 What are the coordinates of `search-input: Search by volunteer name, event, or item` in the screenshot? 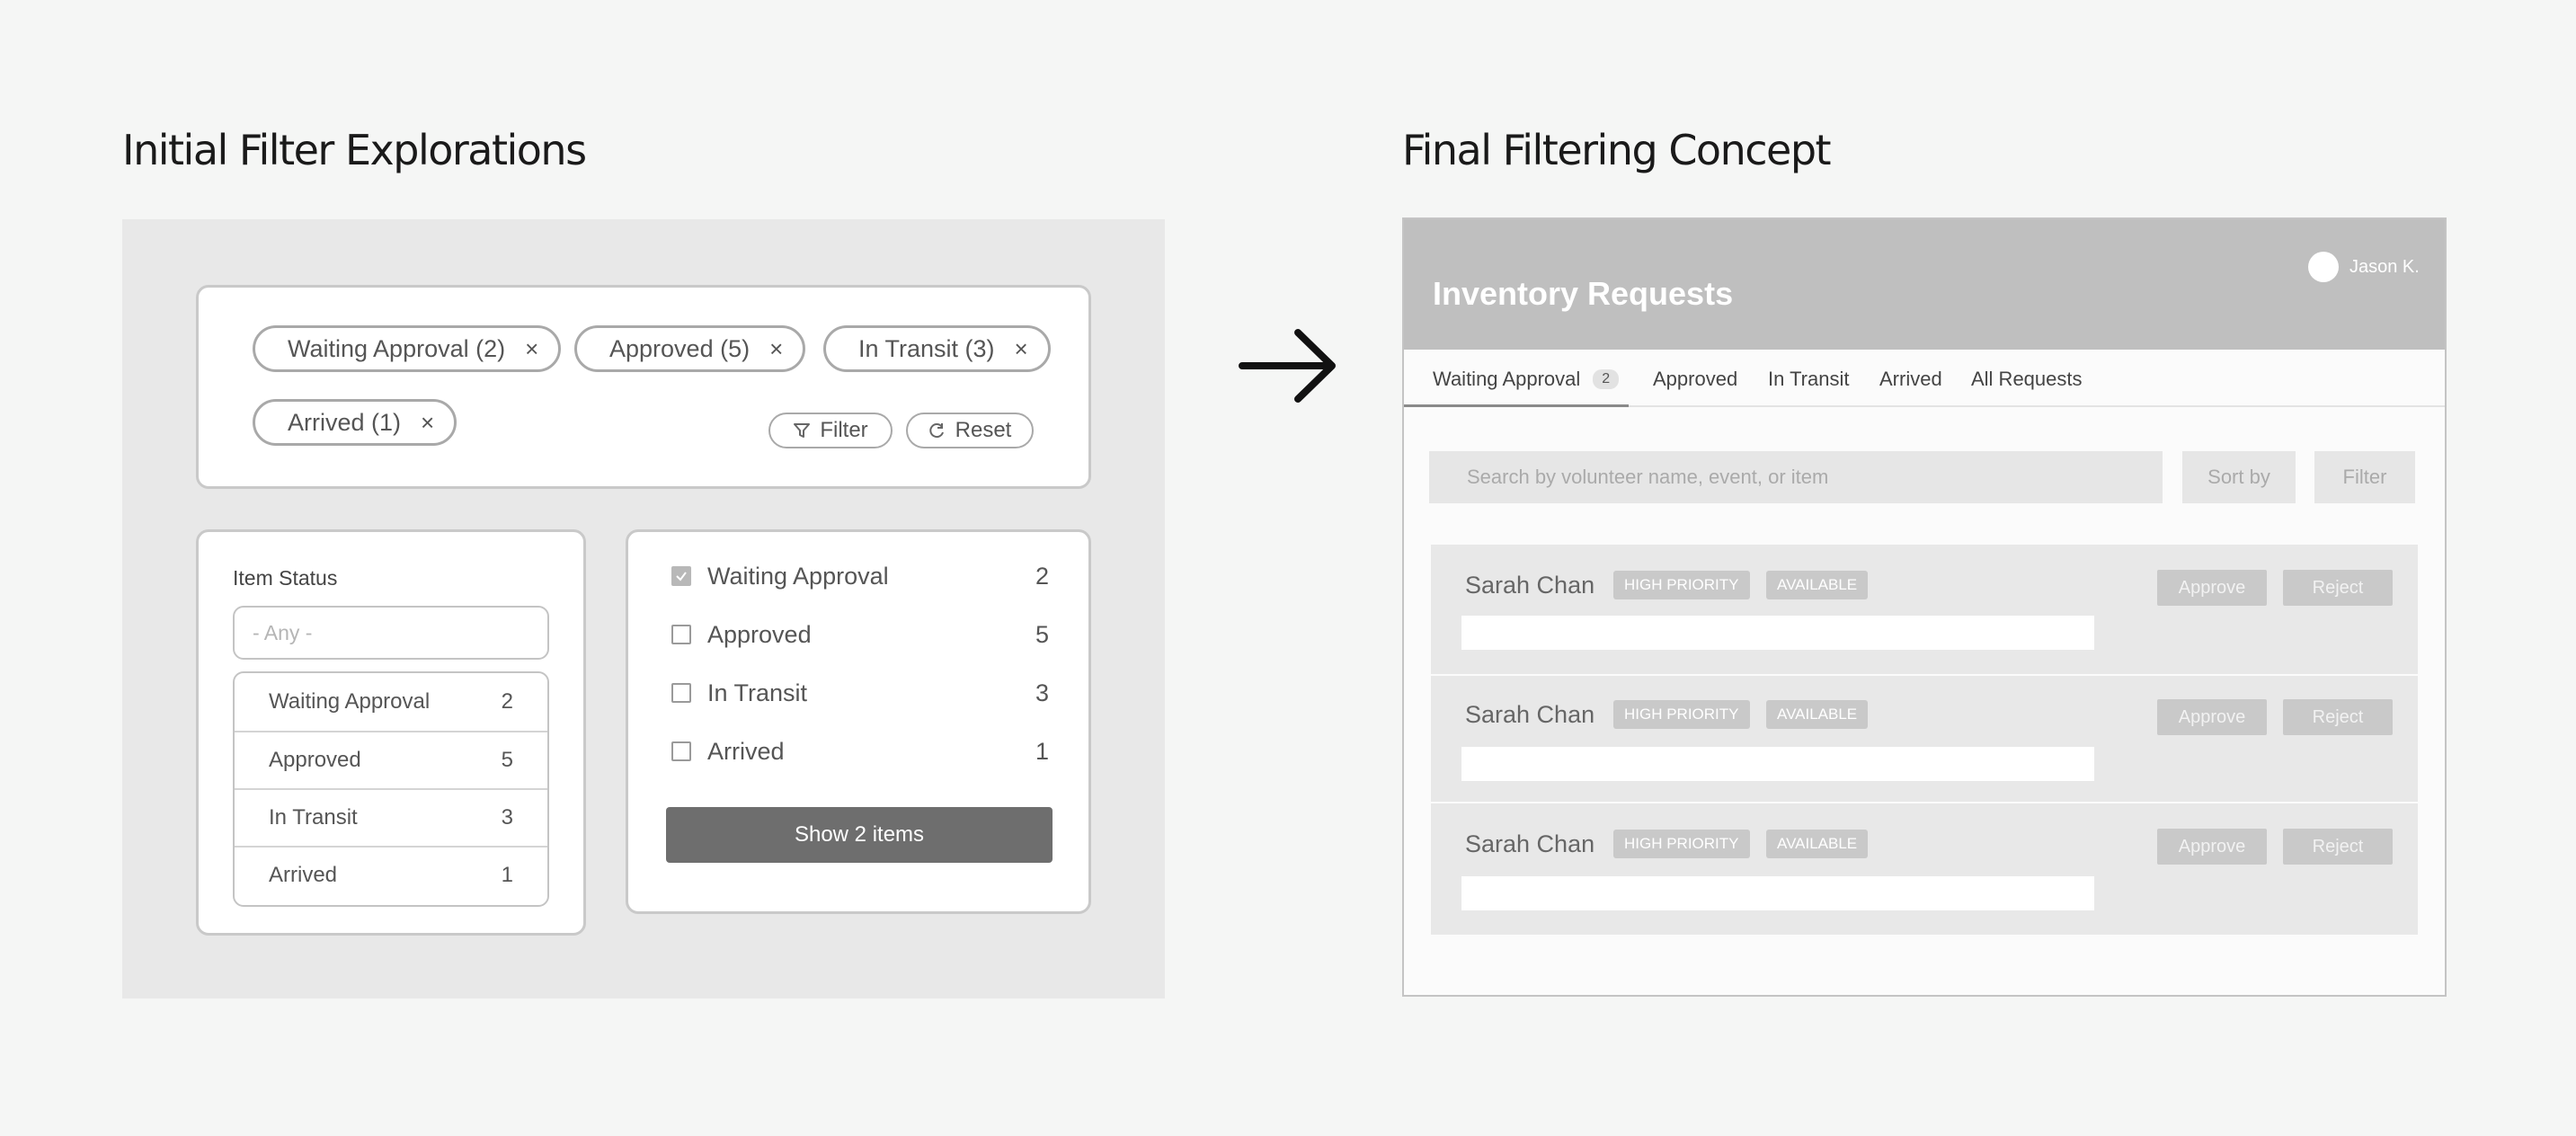 It's located at (1796, 477).